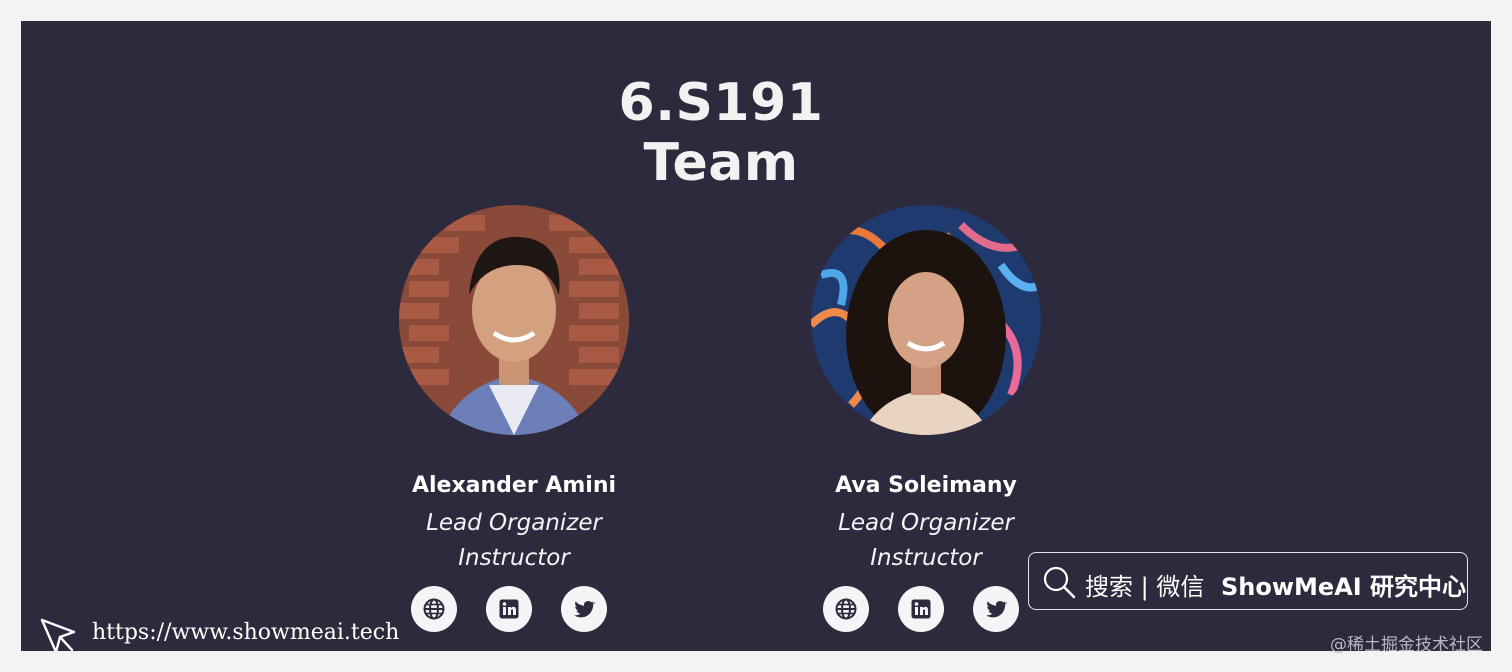  What do you see at coordinates (58, 636) in the screenshot?
I see `cursor-icon` at bounding box center [58, 636].